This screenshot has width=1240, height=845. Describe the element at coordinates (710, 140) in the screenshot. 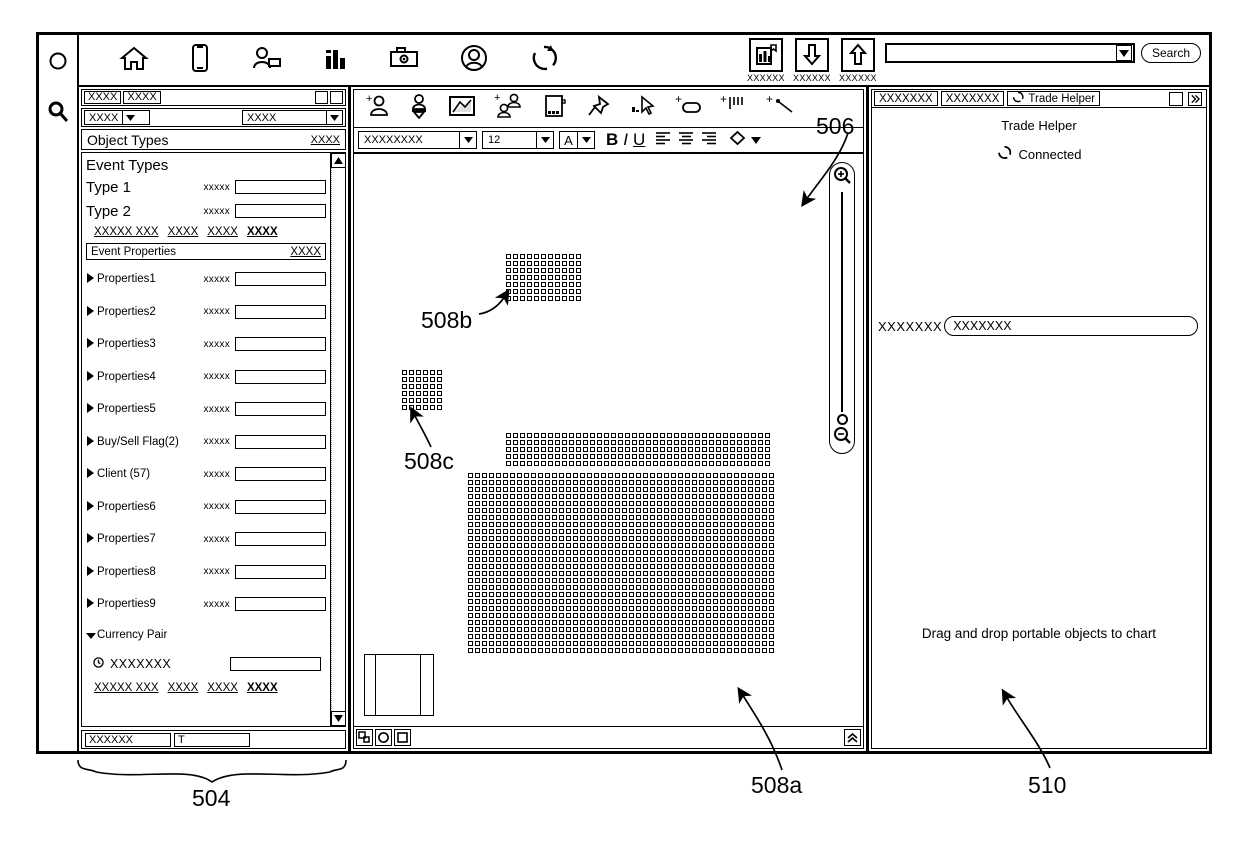

I see `align-right-button` at that location.